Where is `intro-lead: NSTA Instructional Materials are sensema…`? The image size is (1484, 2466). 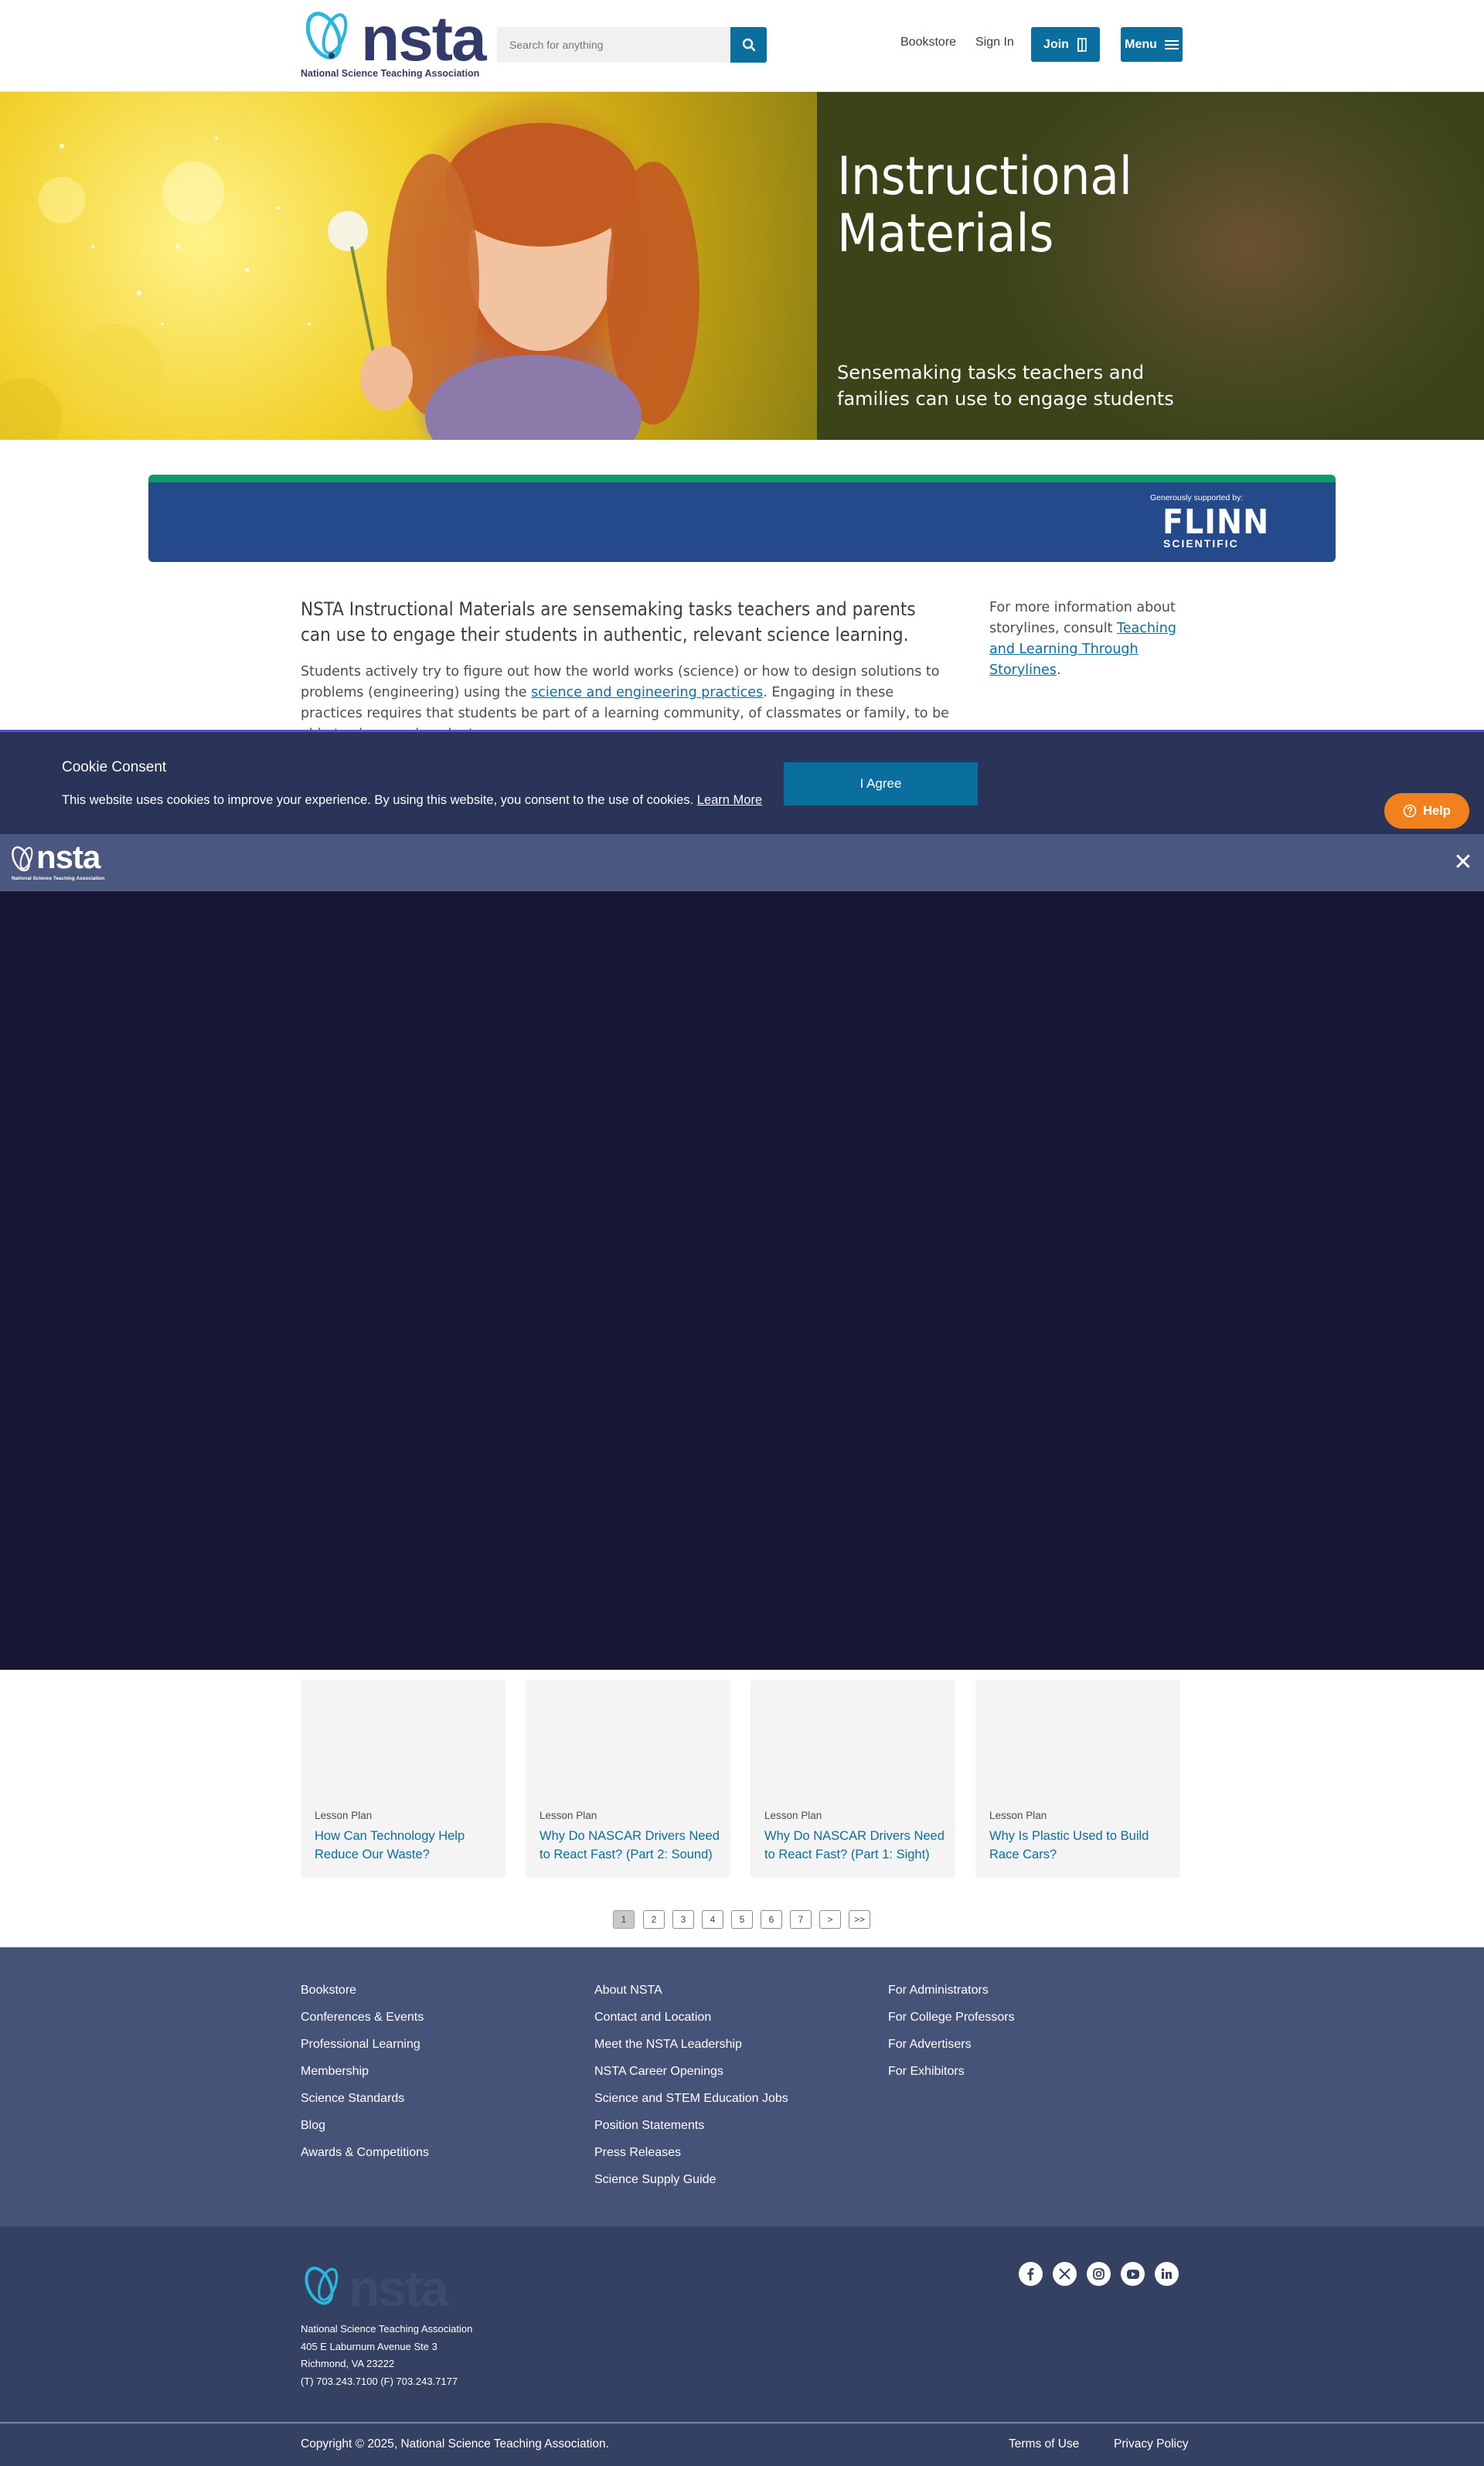 intro-lead: NSTA Instructional Materials are sensema… is located at coordinates (608, 621).